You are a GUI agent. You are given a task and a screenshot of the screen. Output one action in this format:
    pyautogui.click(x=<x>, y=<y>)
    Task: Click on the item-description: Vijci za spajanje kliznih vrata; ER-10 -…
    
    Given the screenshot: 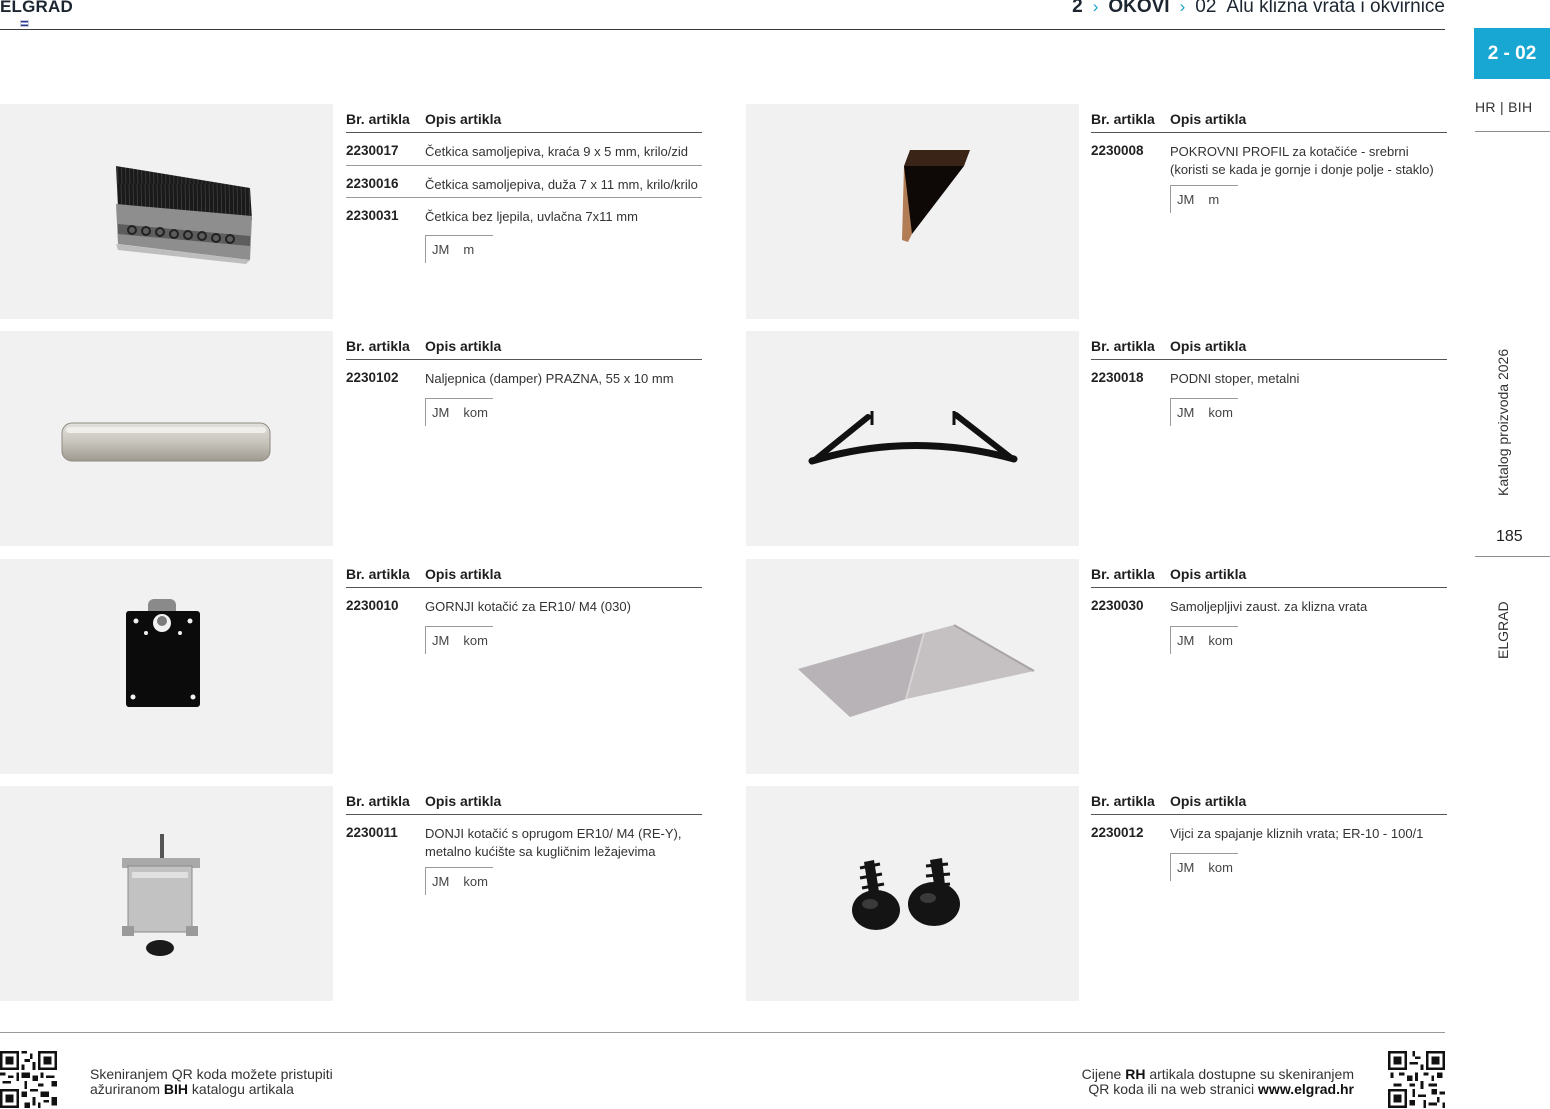 What is the action you would take?
    pyautogui.click(x=1297, y=833)
    